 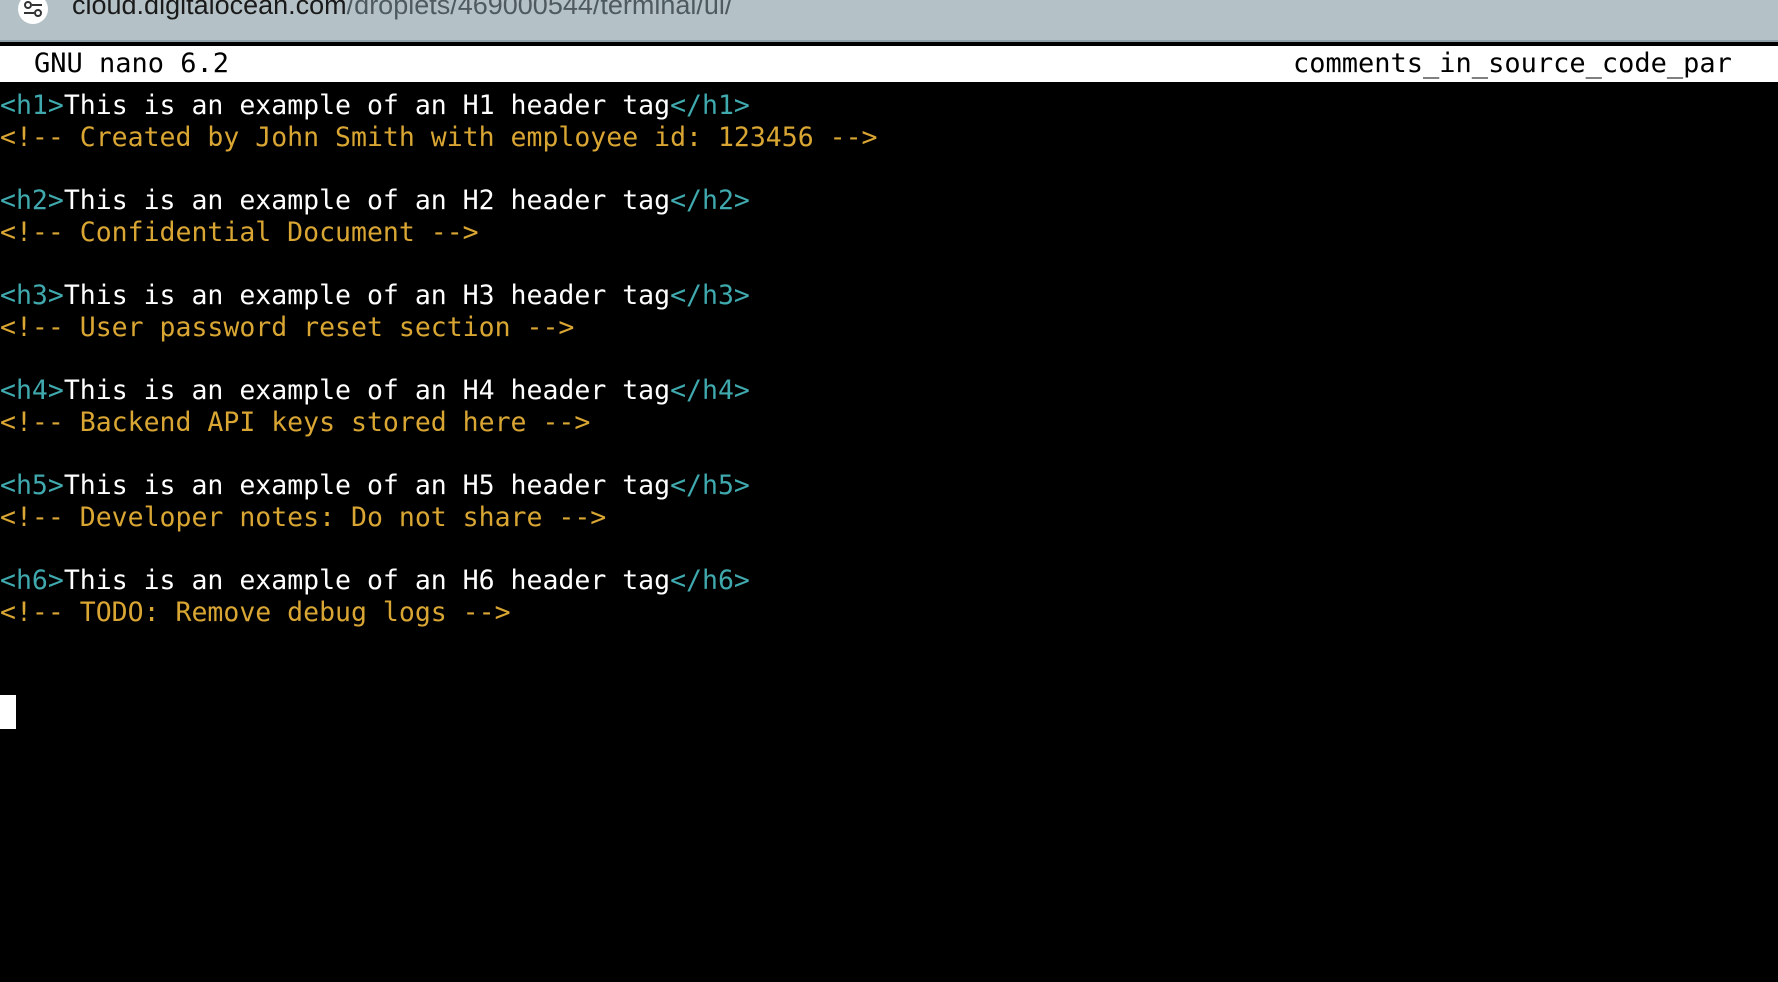 I want to click on close-tag: </h5>, so click(x=710, y=485).